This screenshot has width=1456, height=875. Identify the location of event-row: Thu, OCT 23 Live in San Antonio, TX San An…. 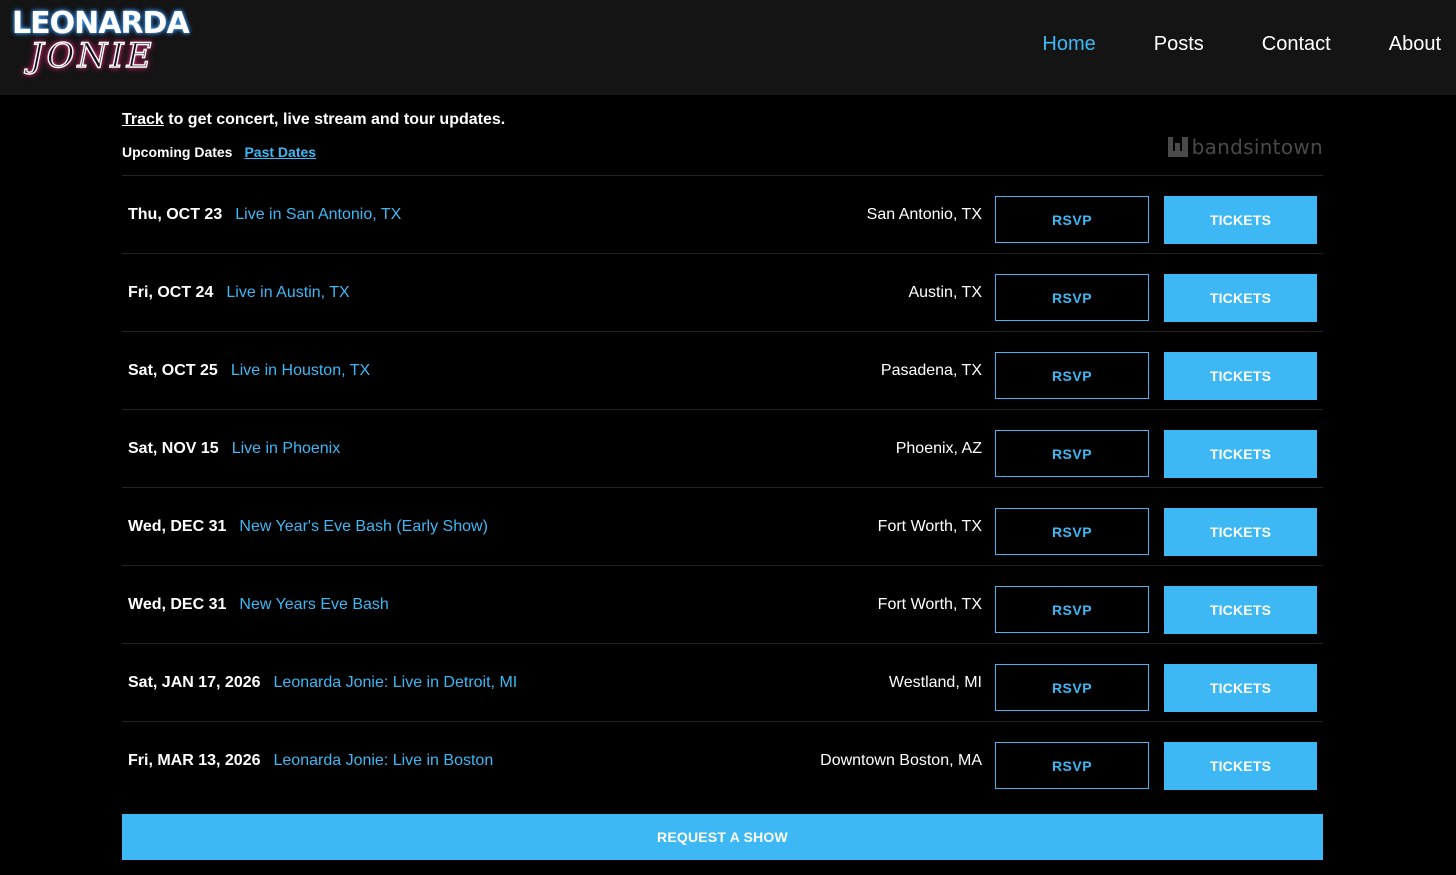
(722, 214).